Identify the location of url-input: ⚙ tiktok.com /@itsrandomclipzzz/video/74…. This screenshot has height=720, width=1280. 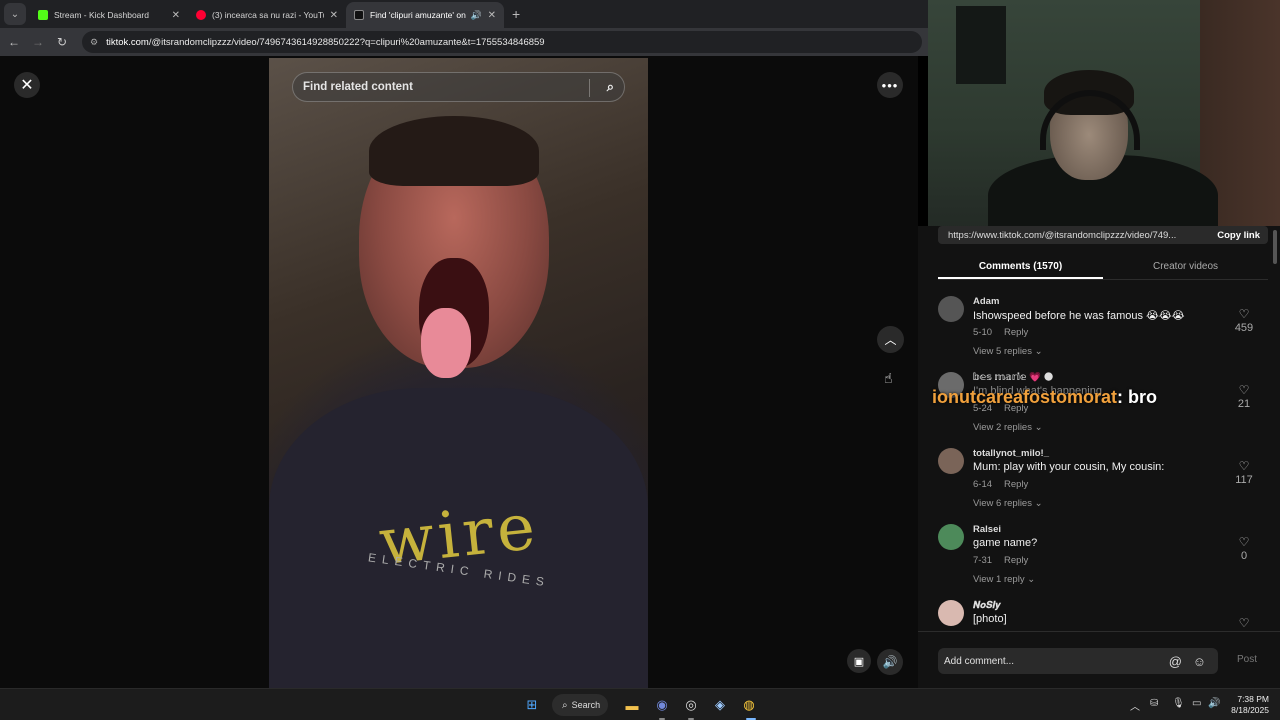
(502, 42).